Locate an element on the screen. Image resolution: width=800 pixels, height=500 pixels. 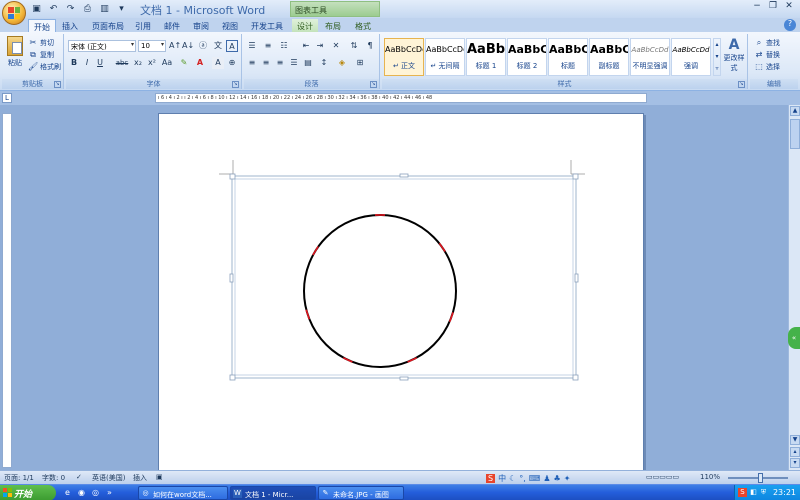
style-no-spacing: AaBbCcDd ↵ 无间隔 is located at coordinates (445, 57).